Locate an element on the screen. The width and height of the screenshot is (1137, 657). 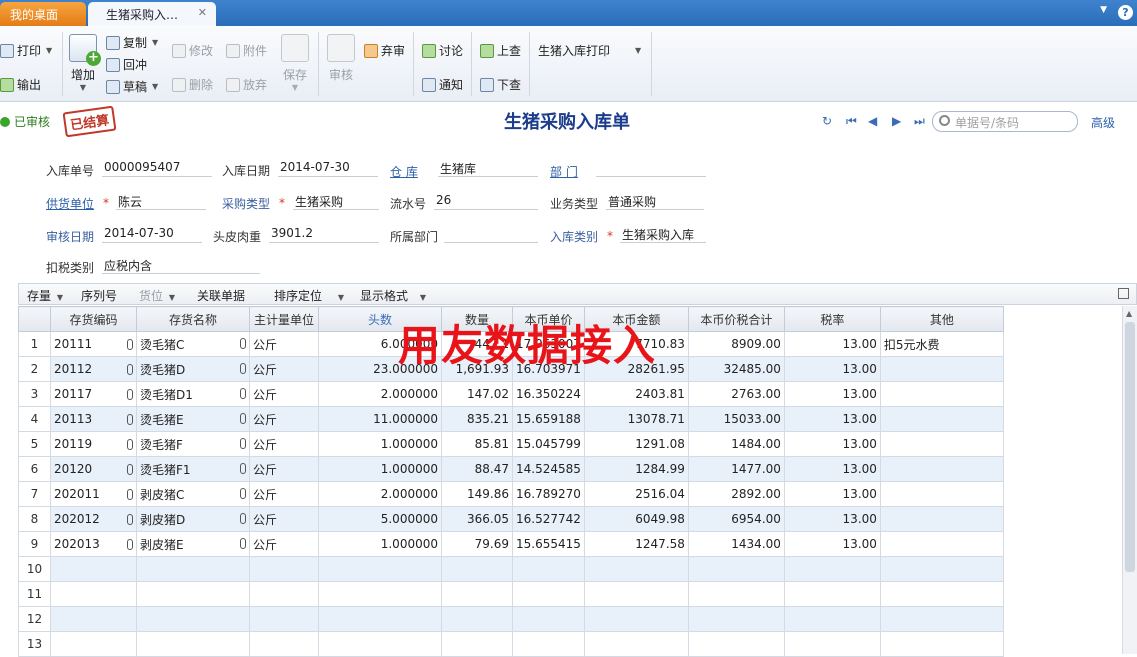
vertical-scrollbar: ▲ is located at coordinates (1129, 480).